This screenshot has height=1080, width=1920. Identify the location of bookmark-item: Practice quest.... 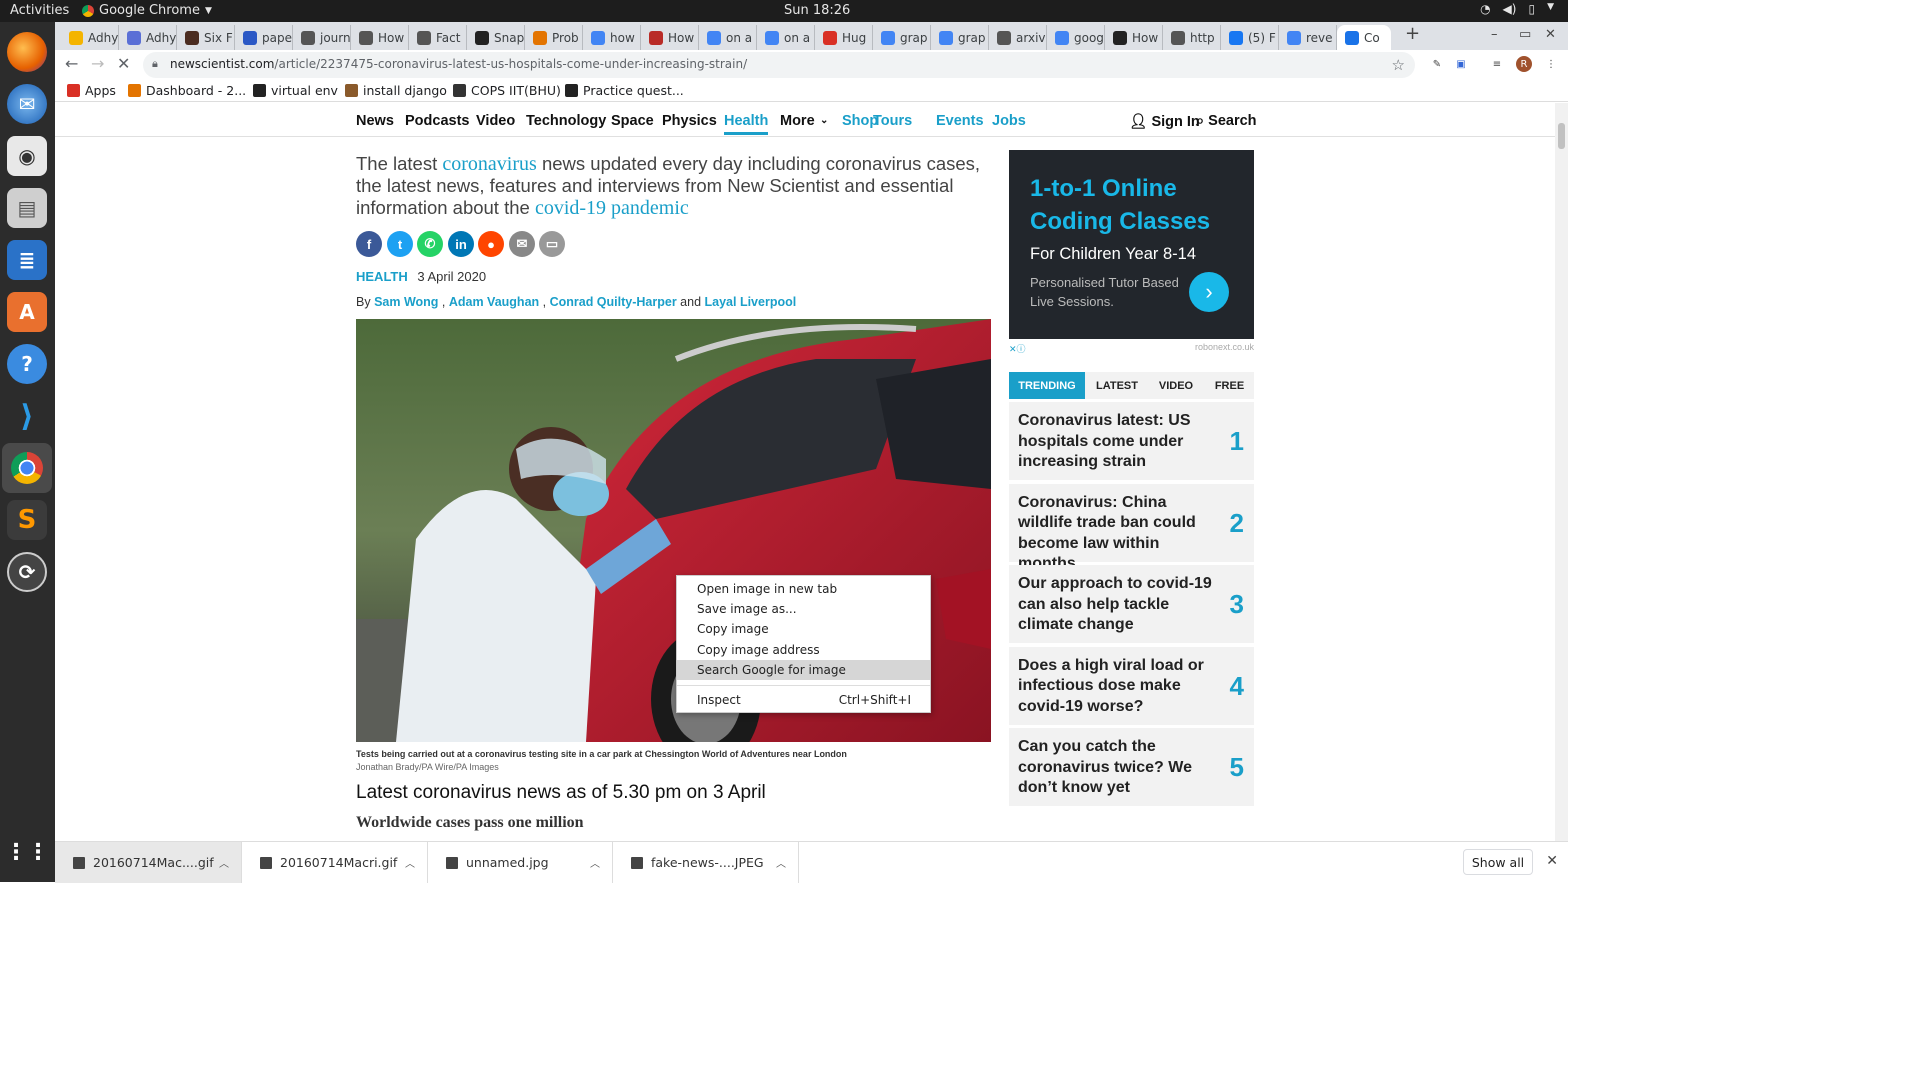
(624, 90).